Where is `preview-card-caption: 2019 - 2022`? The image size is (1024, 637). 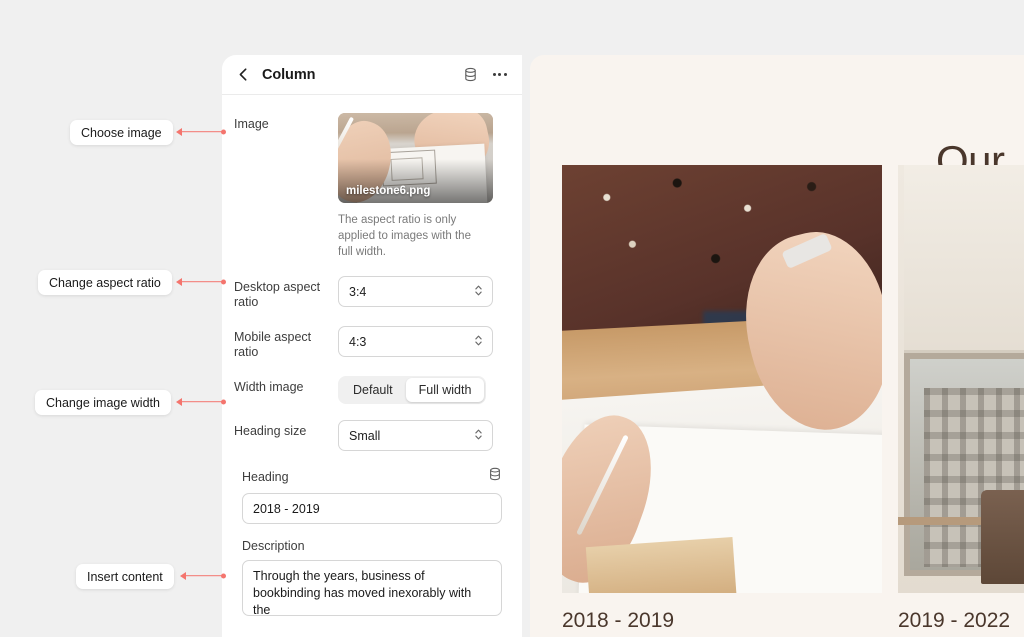 preview-card-caption: 2019 - 2022 is located at coordinates (954, 620).